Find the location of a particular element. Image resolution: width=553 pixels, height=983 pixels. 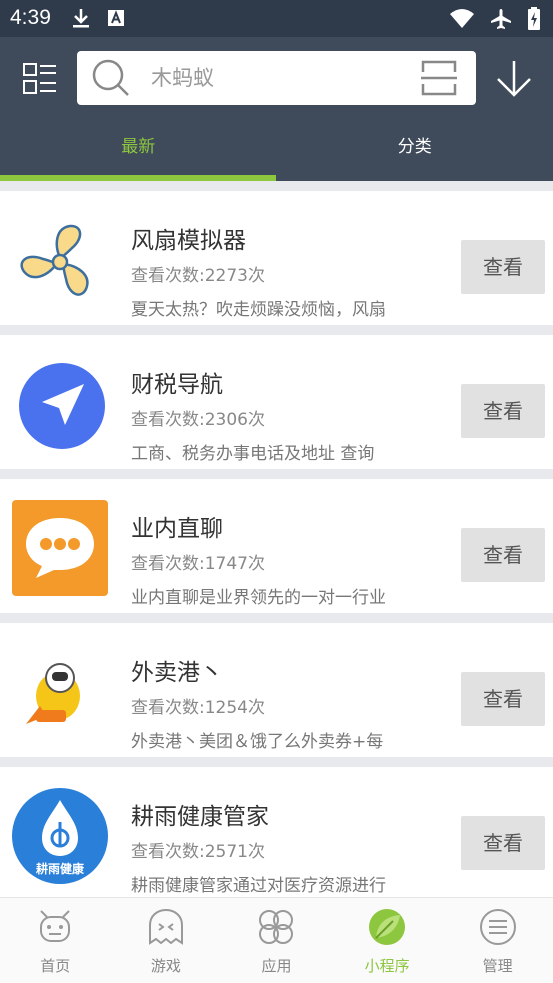

fan-icon is located at coordinates (54, 260).